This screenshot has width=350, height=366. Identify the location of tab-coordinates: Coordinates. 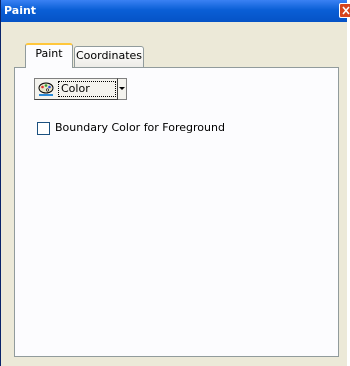
(109, 57).